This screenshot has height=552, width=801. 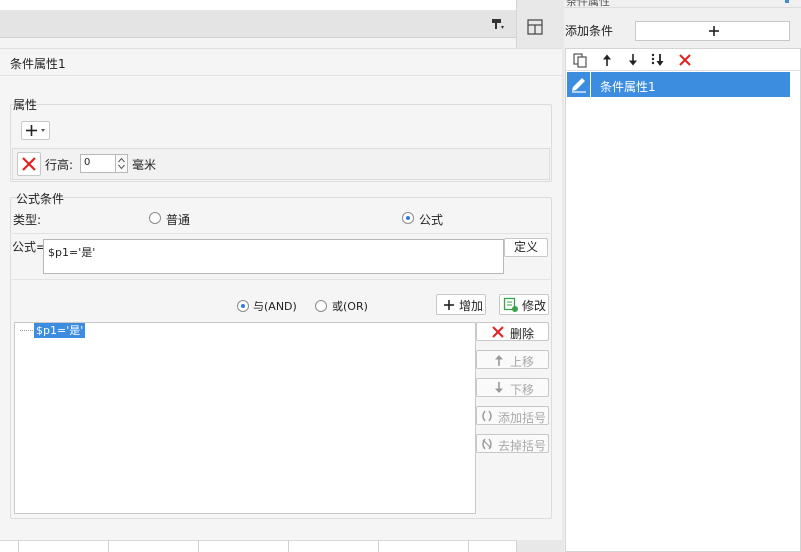 What do you see at coordinates (258, 43) in the screenshot?
I see `toolbar-spacer` at bounding box center [258, 43].